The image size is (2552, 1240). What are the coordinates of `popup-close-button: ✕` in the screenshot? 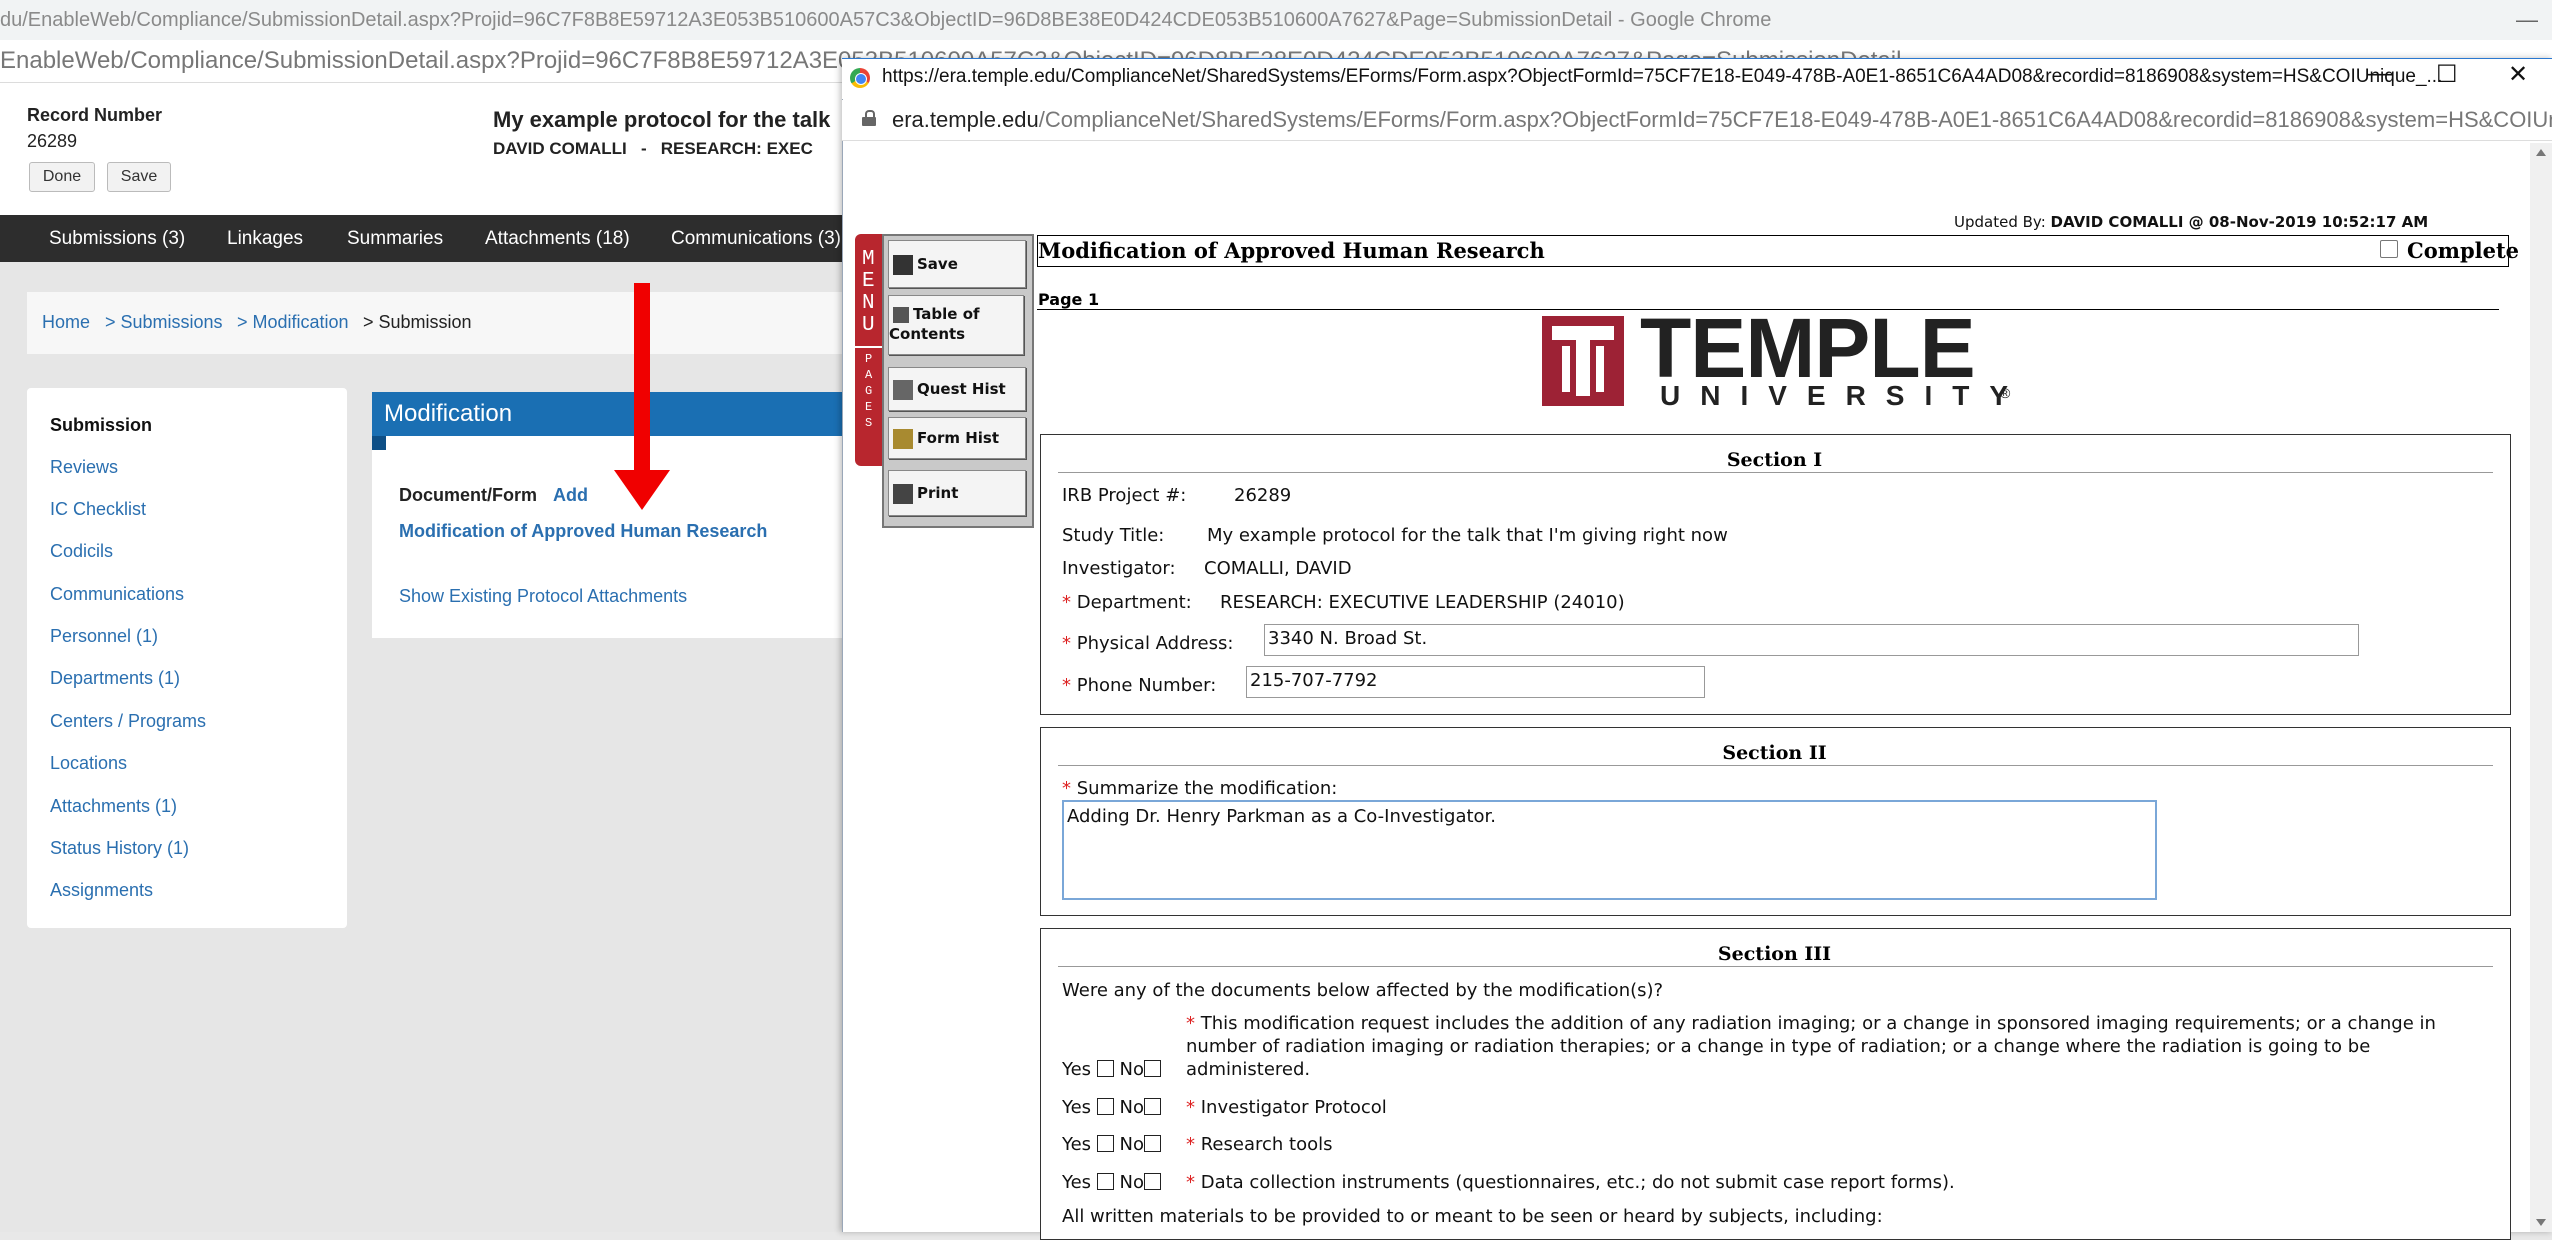 It's located at (2518, 74).